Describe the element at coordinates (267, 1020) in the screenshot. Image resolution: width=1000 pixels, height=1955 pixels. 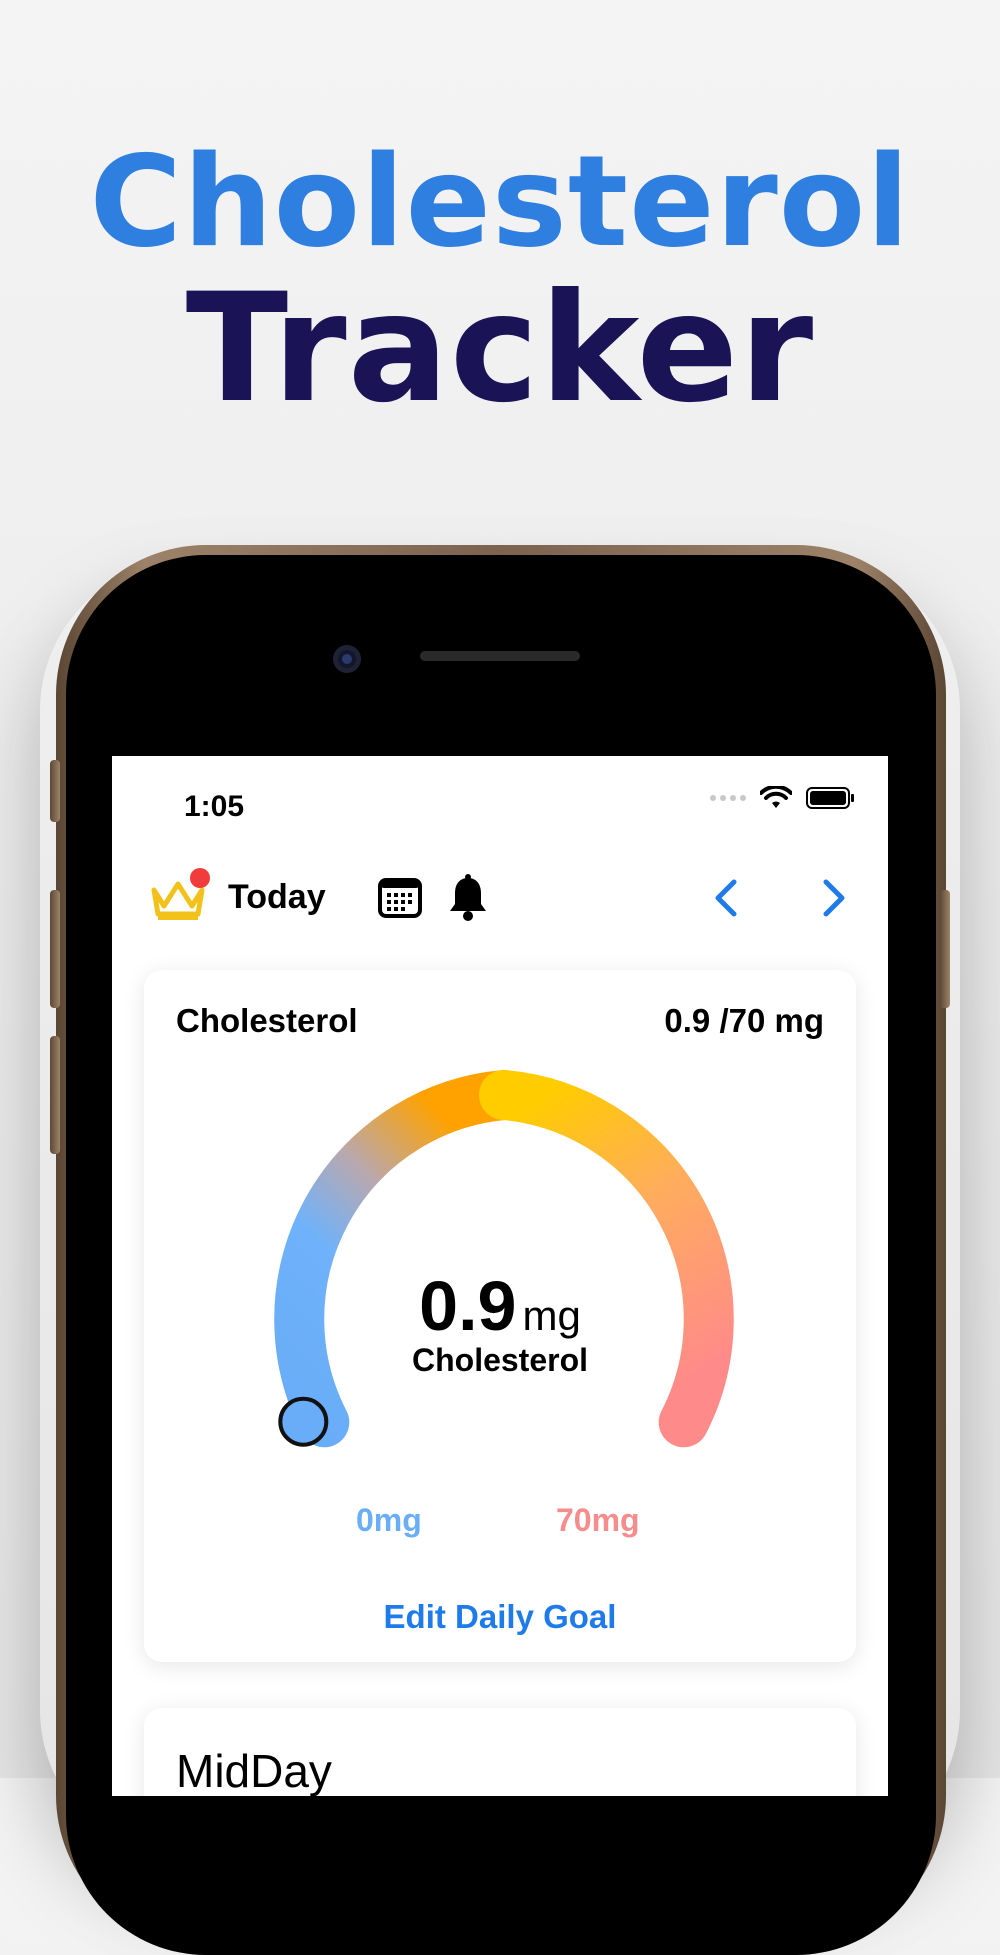
I see `card-title: Cholesterol` at that location.